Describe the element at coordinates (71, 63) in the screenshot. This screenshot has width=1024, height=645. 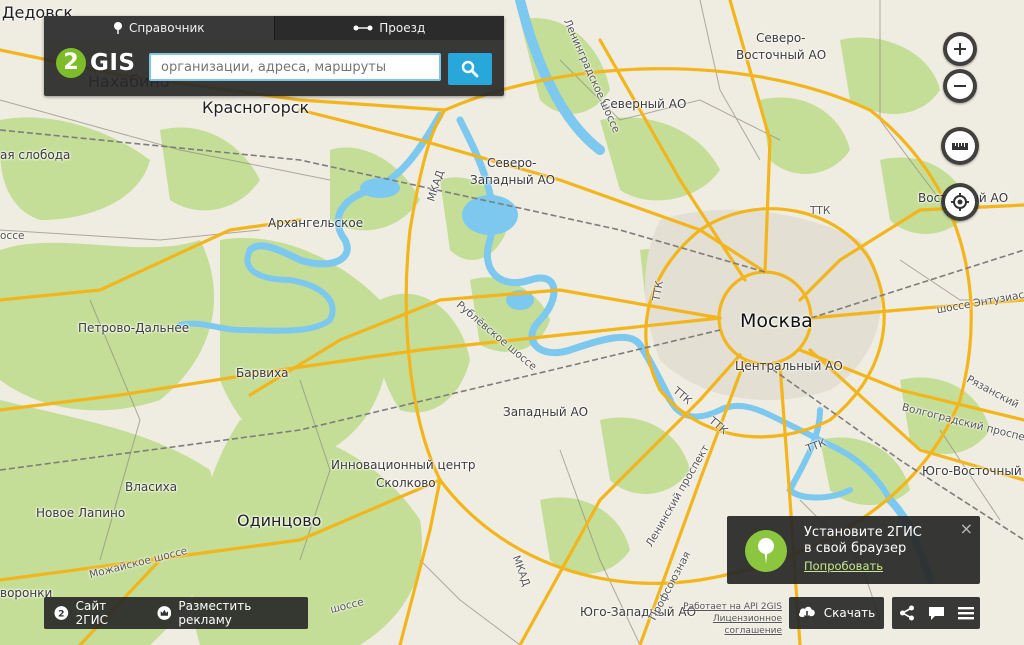
I see `logo-digit: 2` at that location.